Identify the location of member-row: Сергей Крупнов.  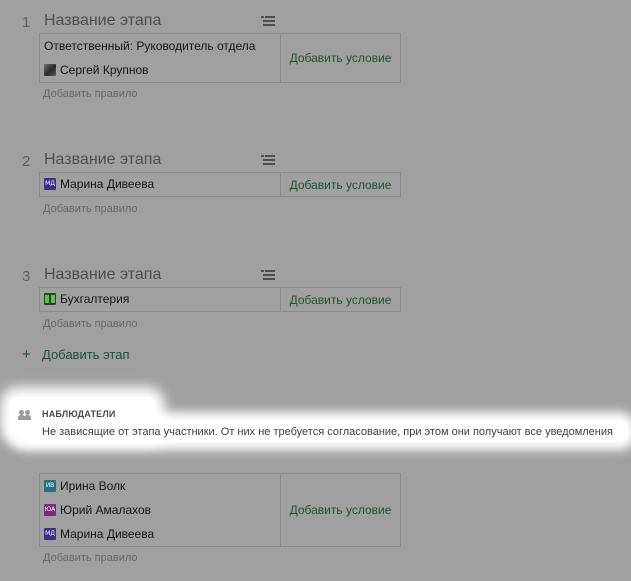
(96, 70).